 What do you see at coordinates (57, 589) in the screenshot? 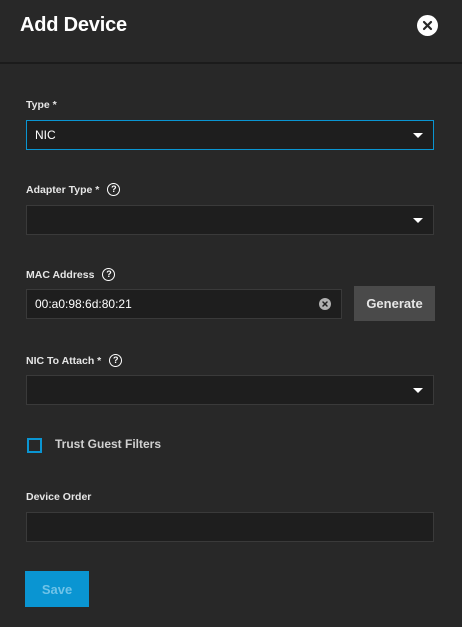
I see `save-button: Save` at bounding box center [57, 589].